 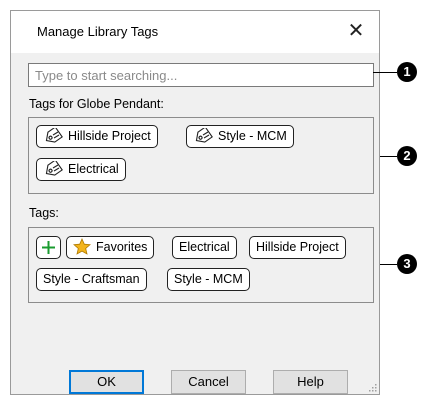 I want to click on help-button: Help, so click(x=310, y=382).